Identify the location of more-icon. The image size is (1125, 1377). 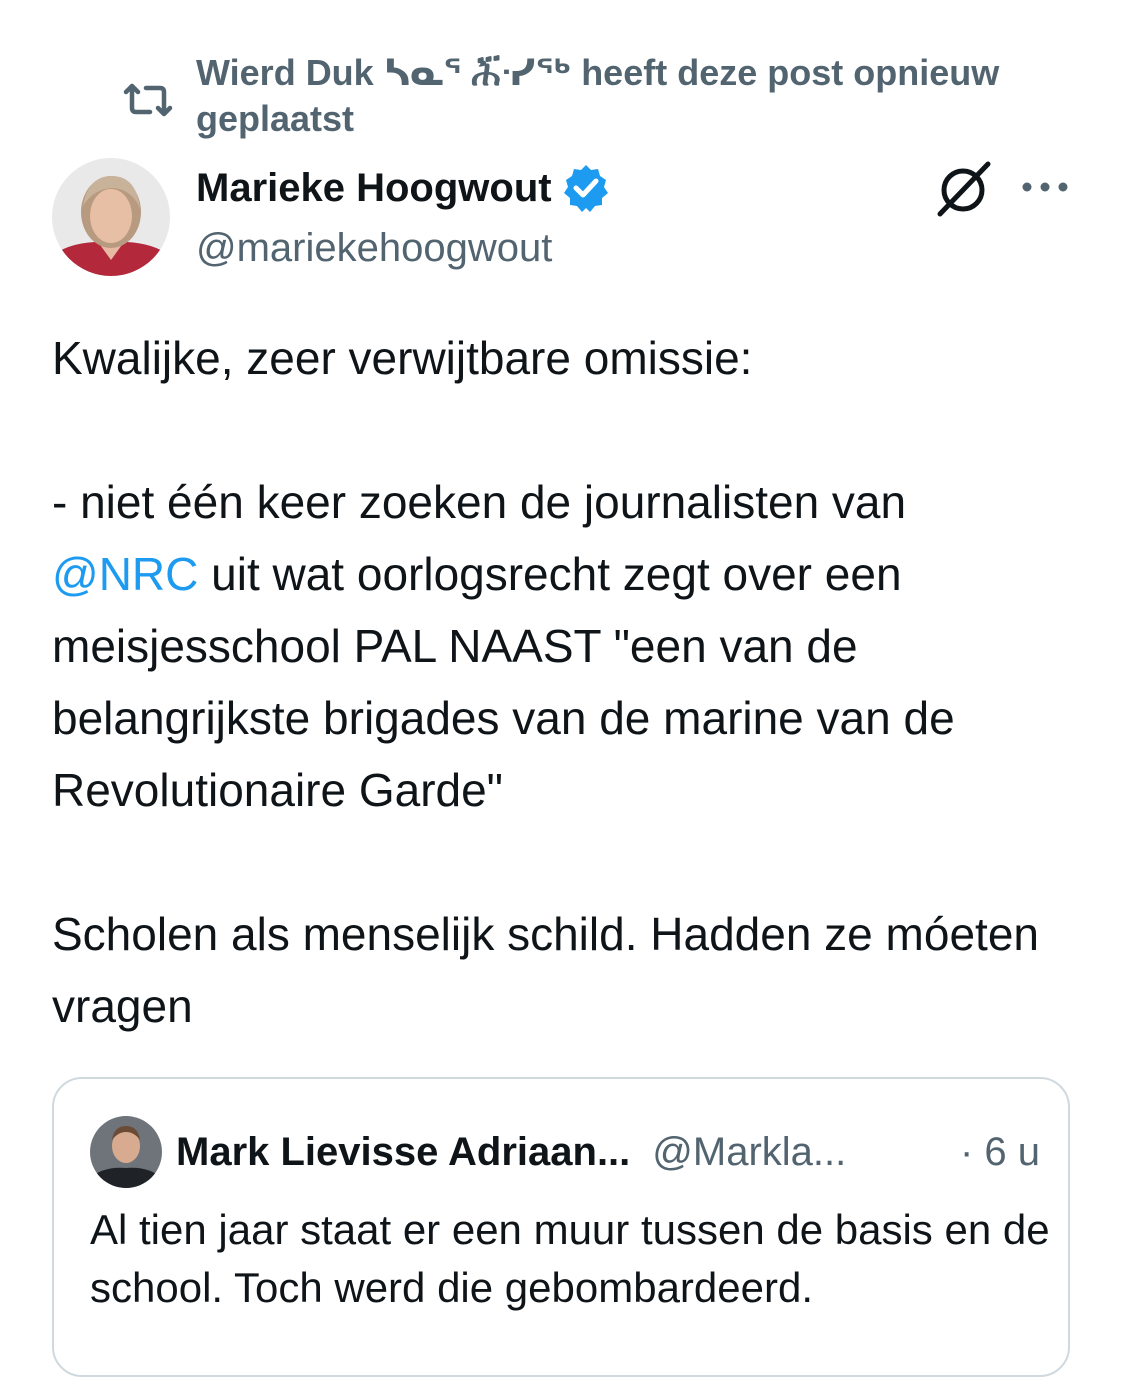
(1045, 187).